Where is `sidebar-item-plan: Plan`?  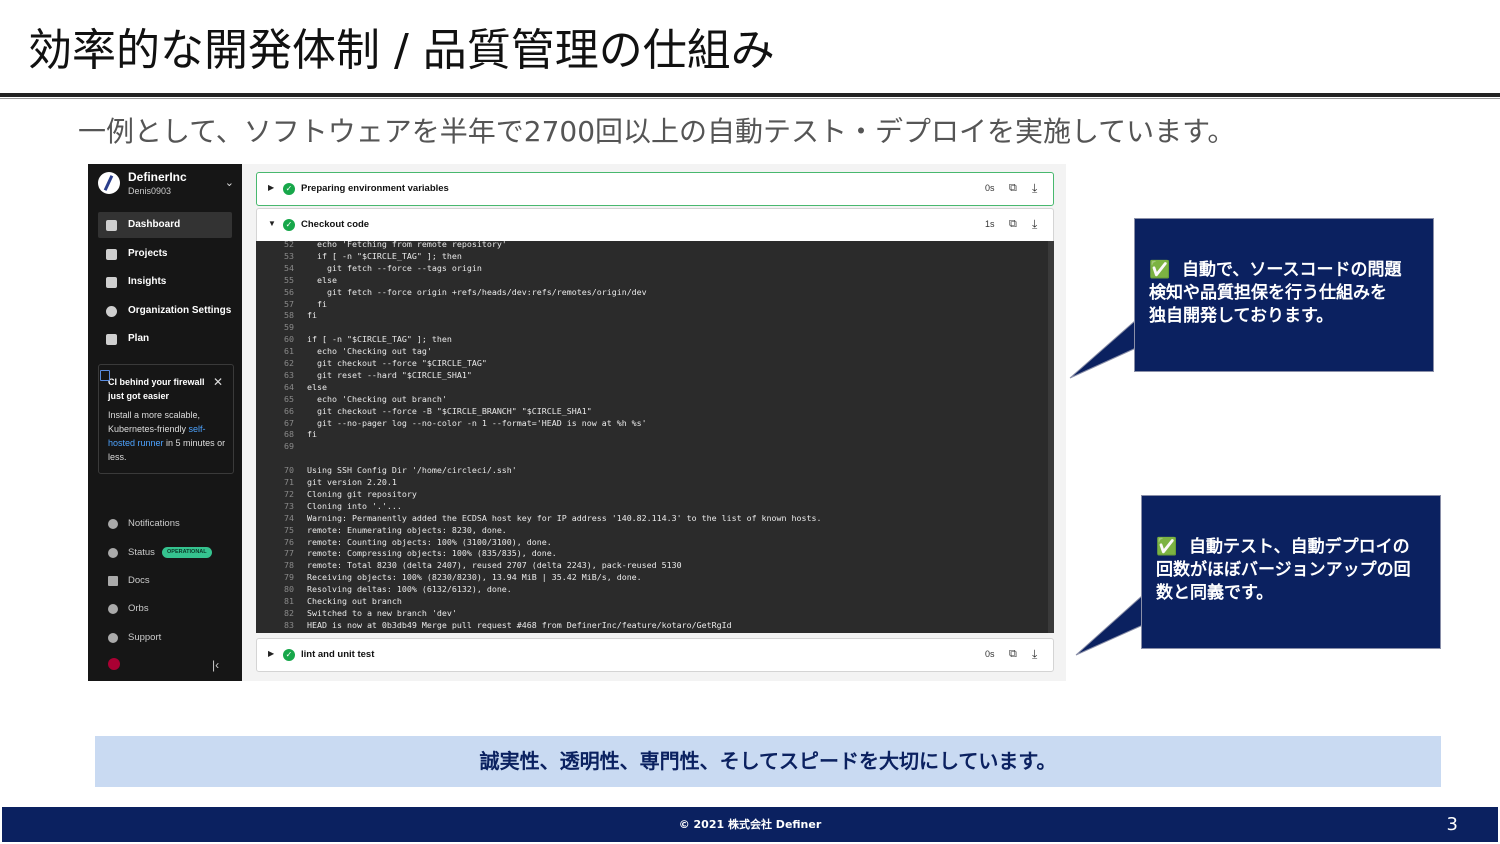
sidebar-item-plan: Plan is located at coordinates (165, 339).